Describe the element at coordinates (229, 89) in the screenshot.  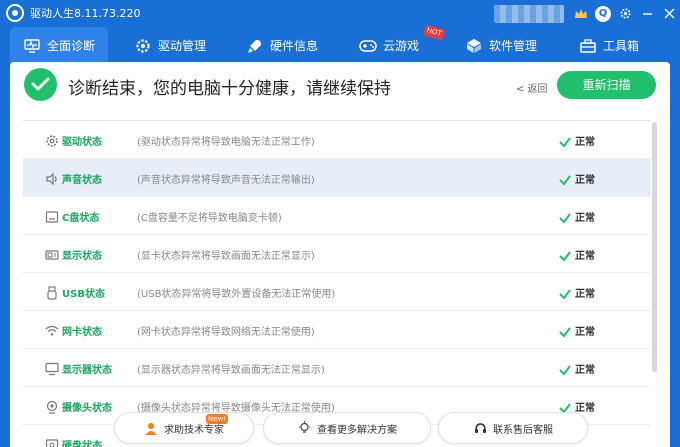
I see `page-title: 诊断结束，您的电脑十分健康，请继续保持` at that location.